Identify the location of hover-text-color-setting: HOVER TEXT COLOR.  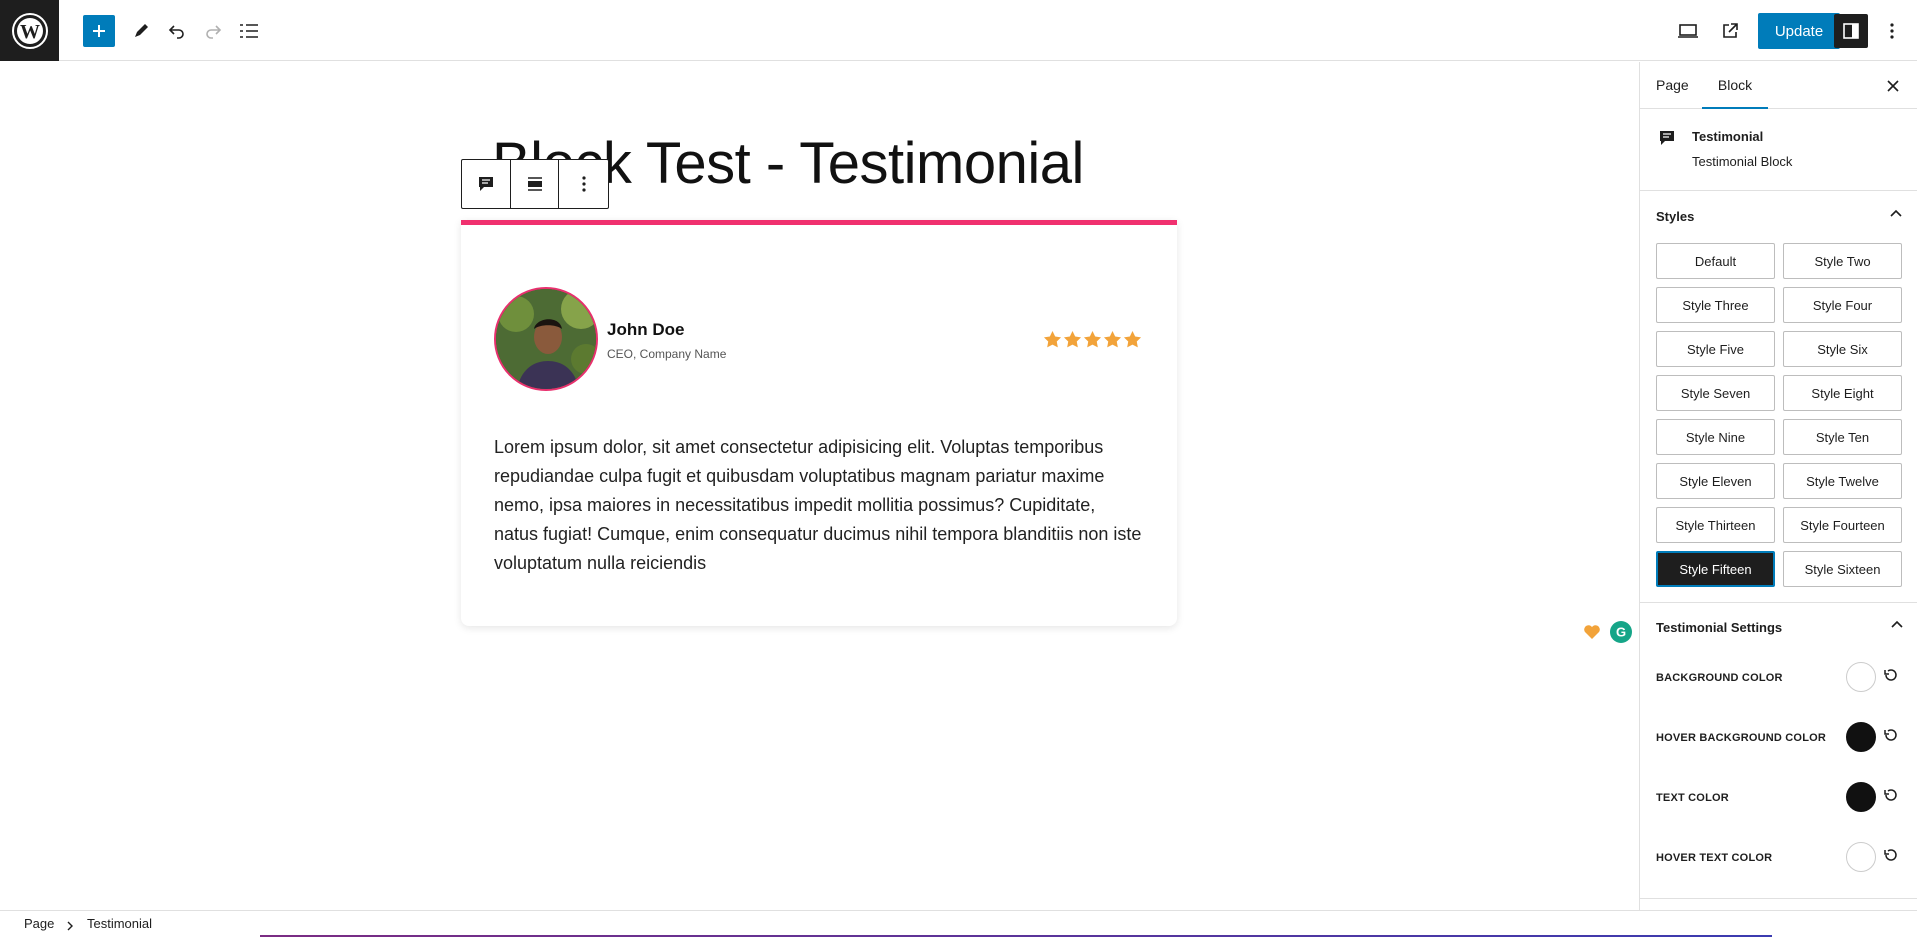
(1780, 860).